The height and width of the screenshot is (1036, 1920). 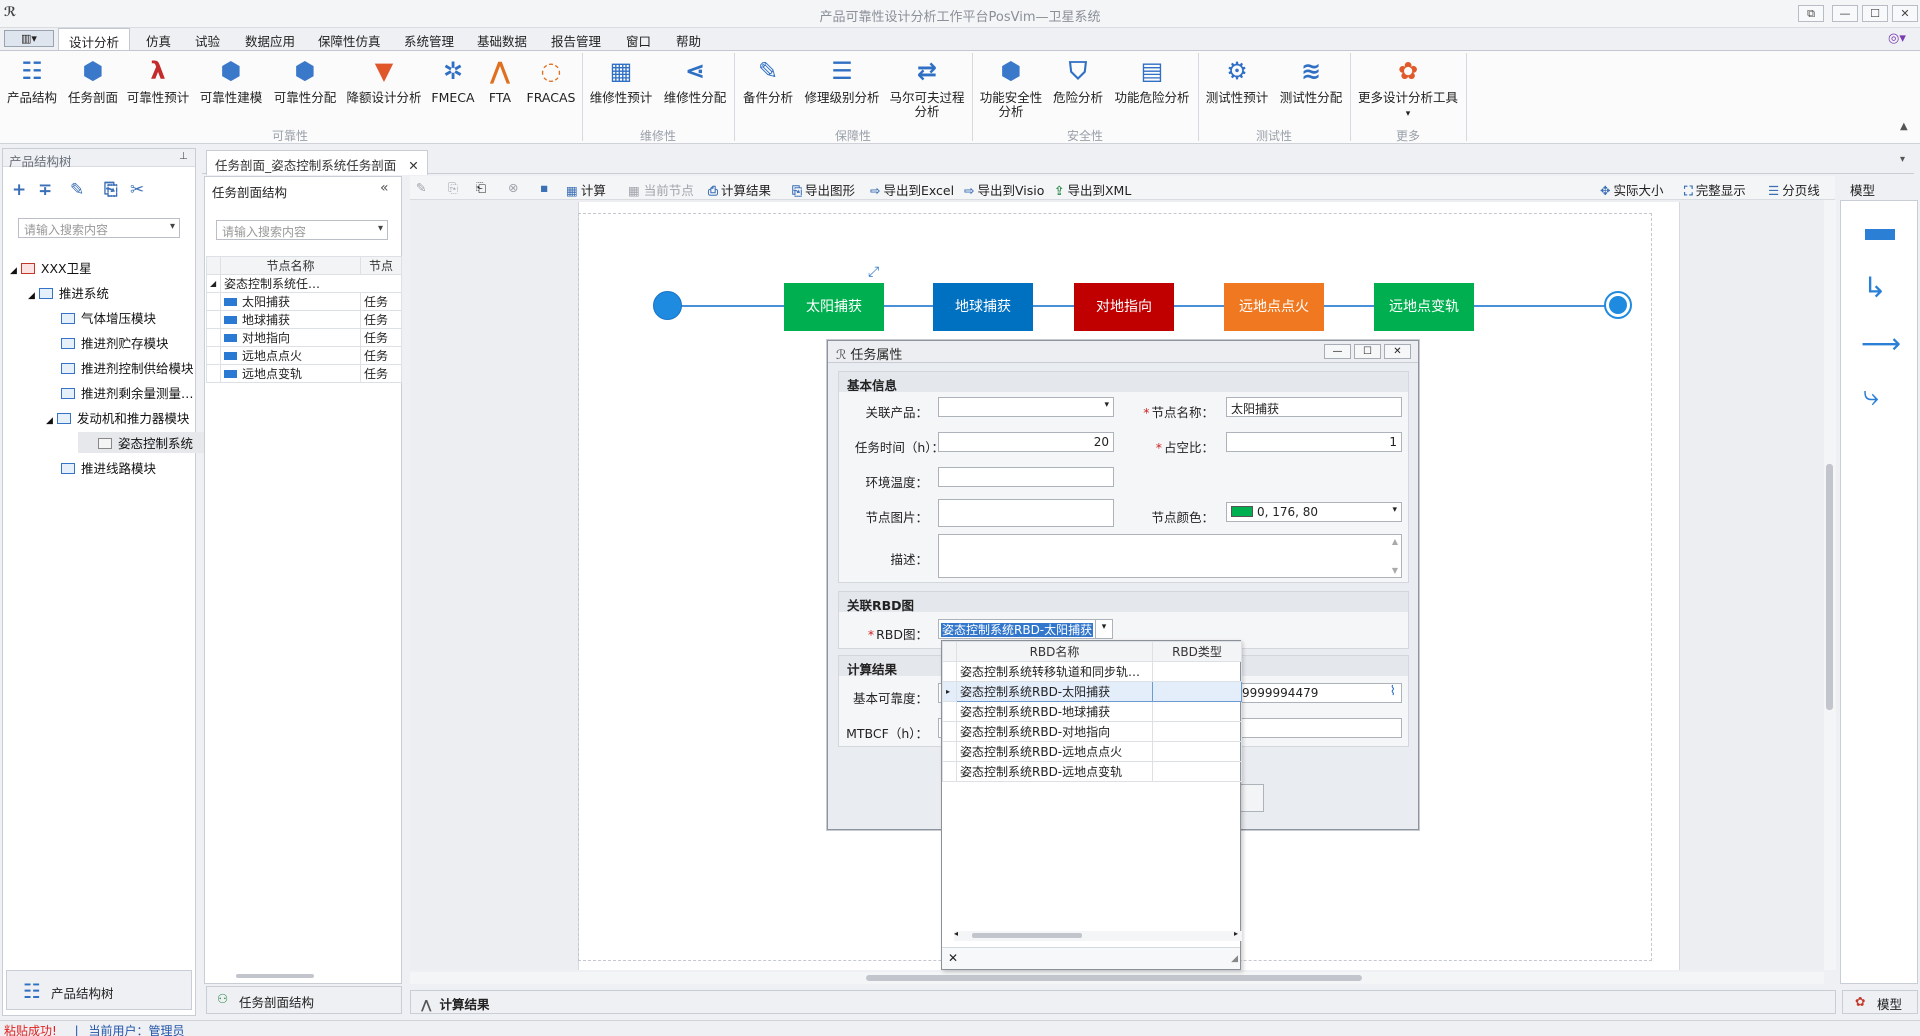 What do you see at coordinates (1104, 629) in the screenshot?
I see `rbd-dropdown-button: ▾` at bounding box center [1104, 629].